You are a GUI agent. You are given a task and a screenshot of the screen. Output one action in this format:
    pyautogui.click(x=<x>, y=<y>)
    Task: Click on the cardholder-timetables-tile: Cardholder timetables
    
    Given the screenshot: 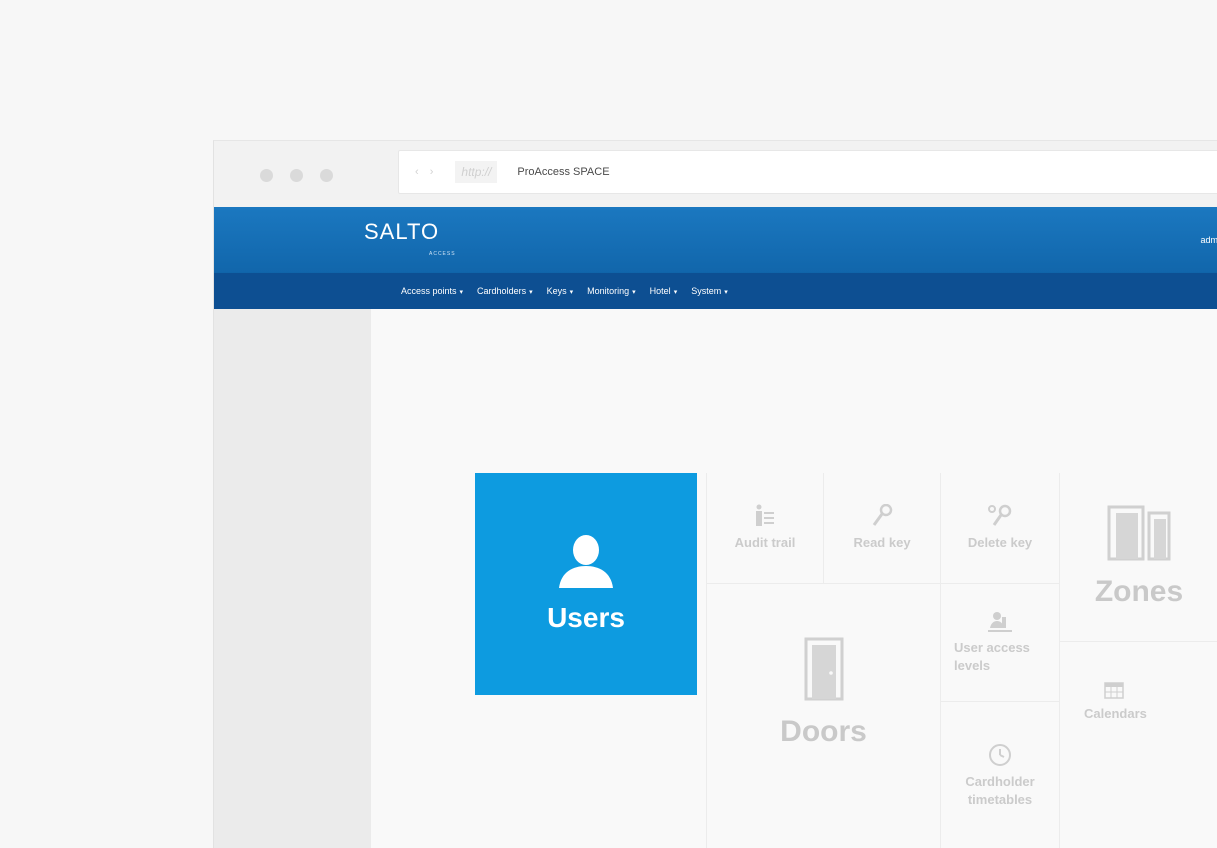 What is the action you would take?
    pyautogui.click(x=1000, y=775)
    